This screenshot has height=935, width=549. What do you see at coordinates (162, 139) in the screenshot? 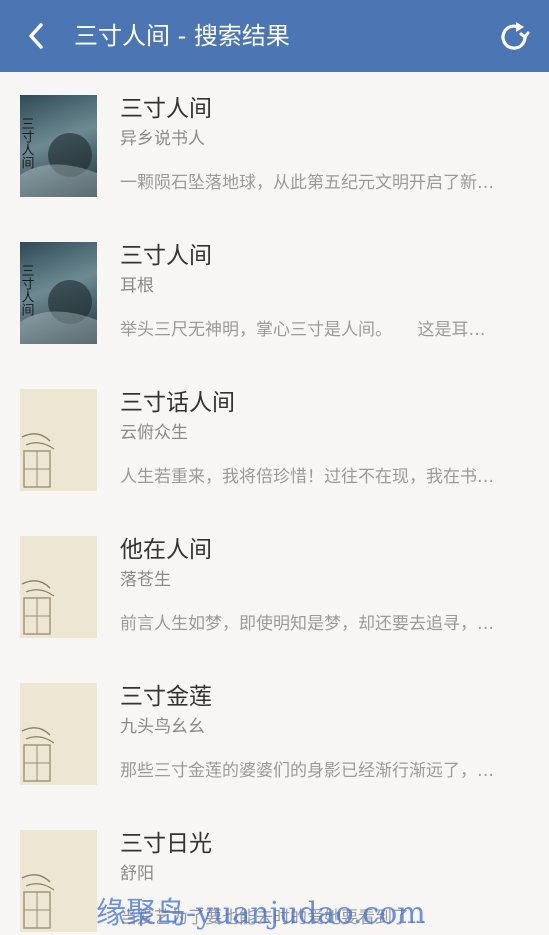
I see `book-author: 异乡说书人` at bounding box center [162, 139].